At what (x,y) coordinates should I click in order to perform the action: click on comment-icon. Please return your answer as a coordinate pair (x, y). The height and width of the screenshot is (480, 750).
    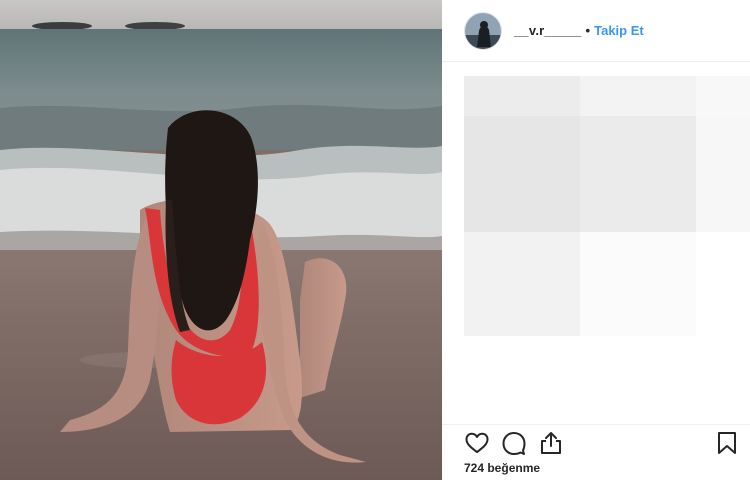
    Looking at the image, I should click on (514, 443).